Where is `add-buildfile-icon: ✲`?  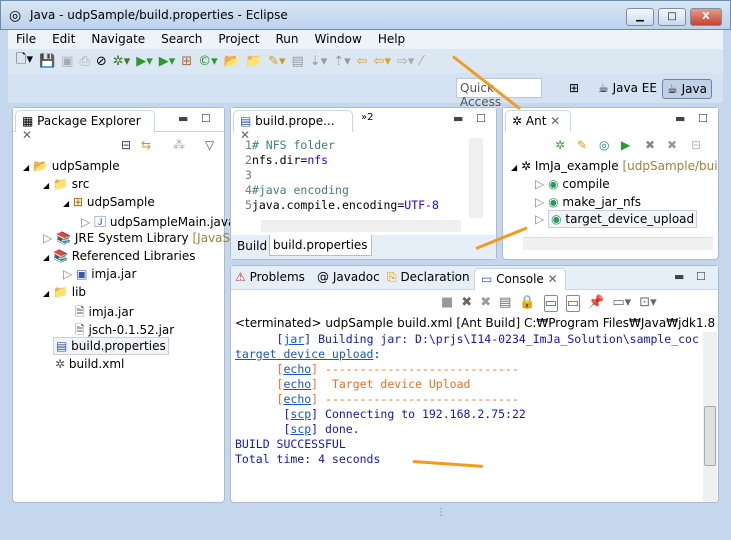 add-buildfile-icon: ✲ is located at coordinates (560, 145).